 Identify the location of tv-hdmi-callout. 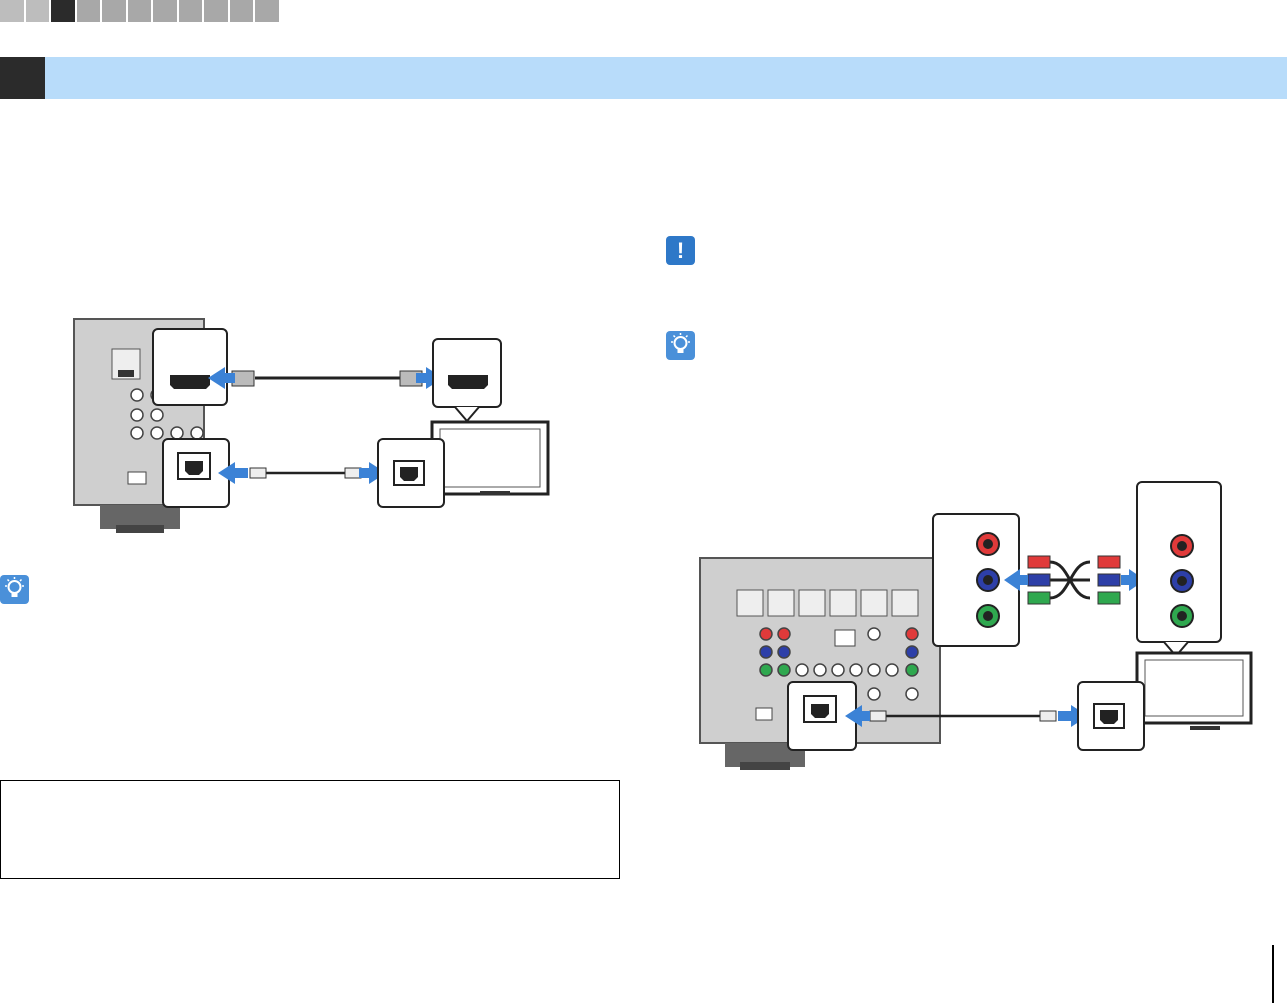
(467, 373).